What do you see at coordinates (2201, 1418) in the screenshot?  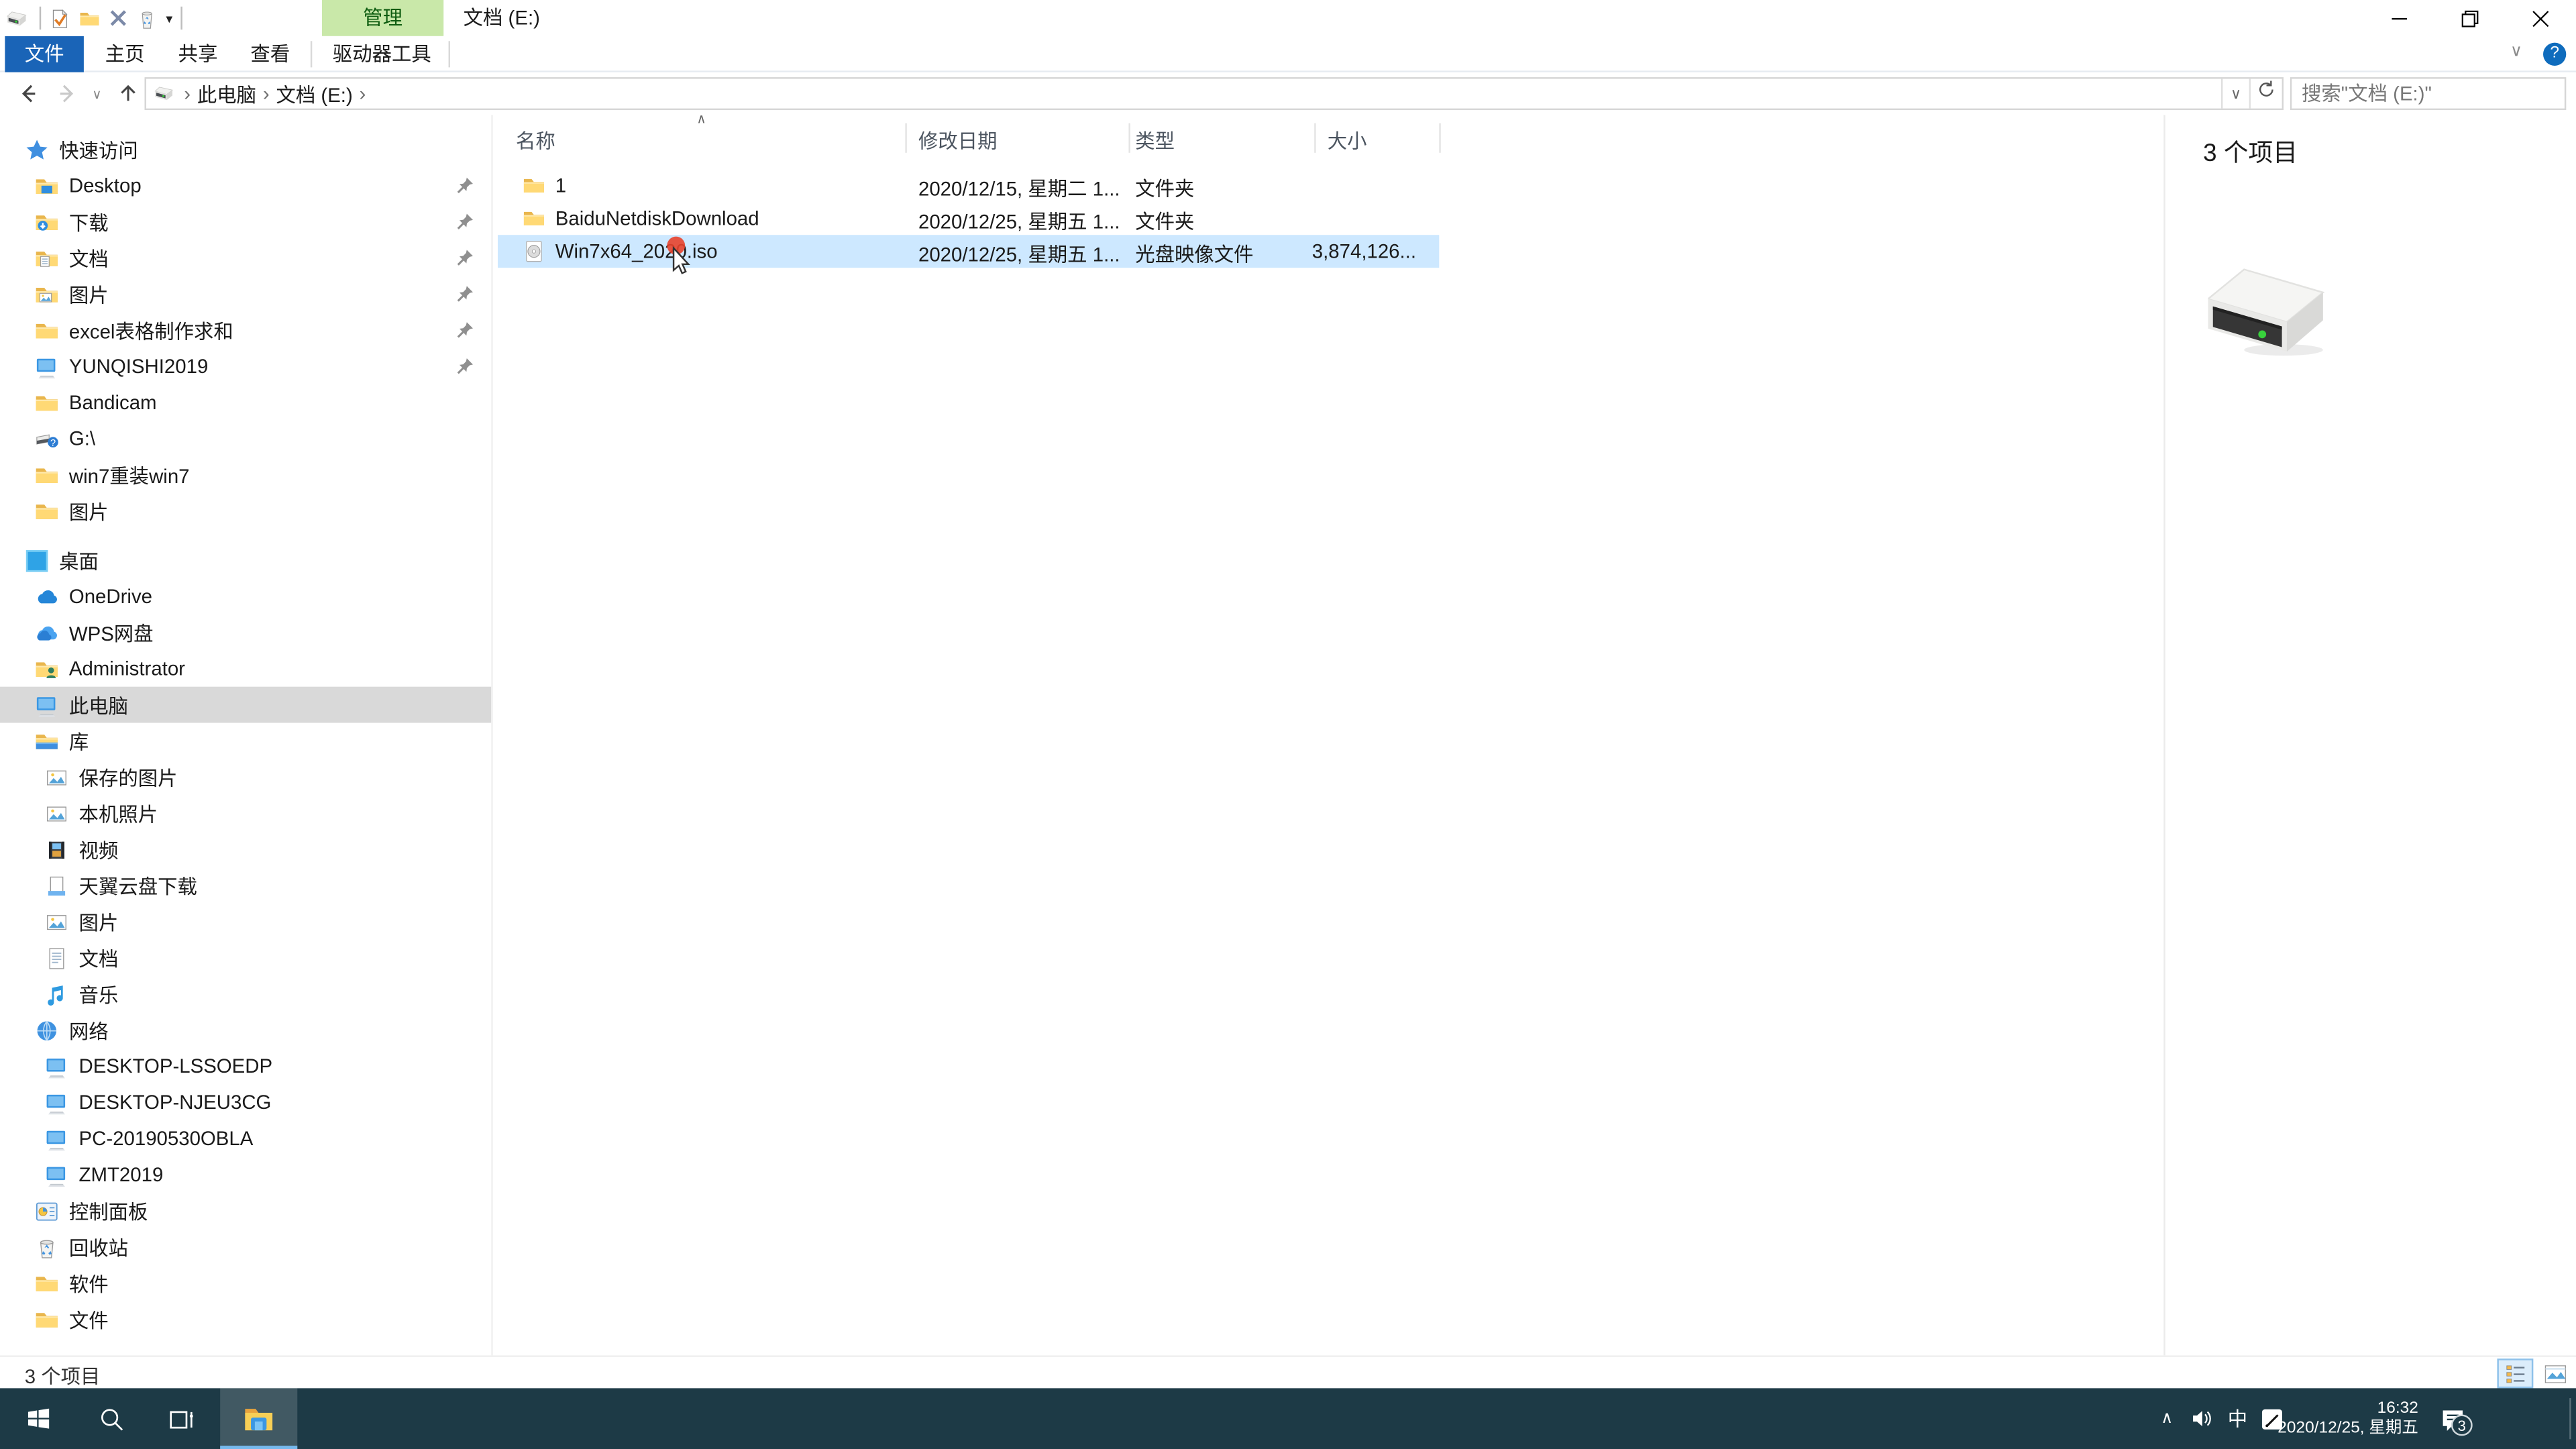 I see `volume-icon` at bounding box center [2201, 1418].